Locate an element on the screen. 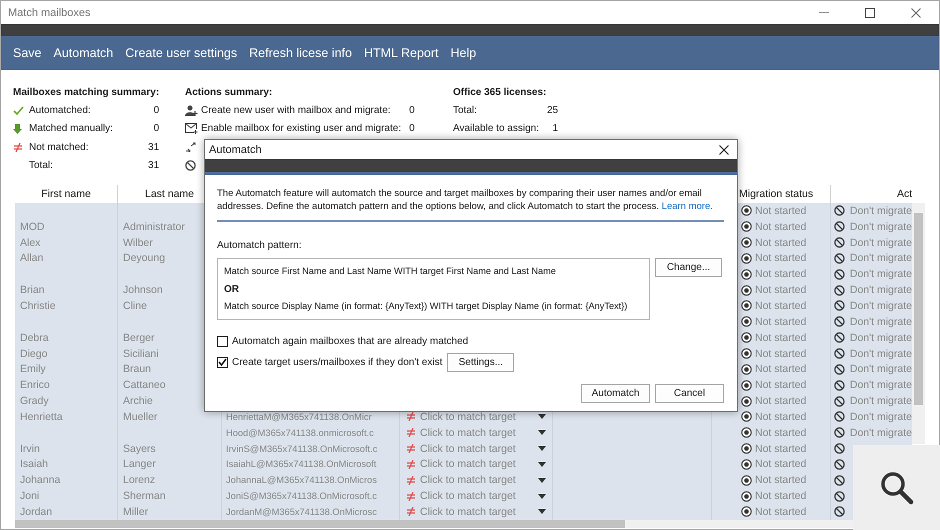 The image size is (940, 530). summary-label: Available to assign: is located at coordinates (496, 128).